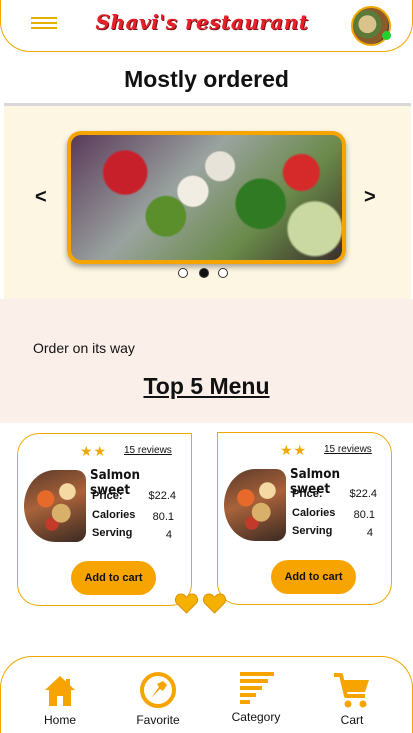  I want to click on carousel-indicators, so click(208, 274).